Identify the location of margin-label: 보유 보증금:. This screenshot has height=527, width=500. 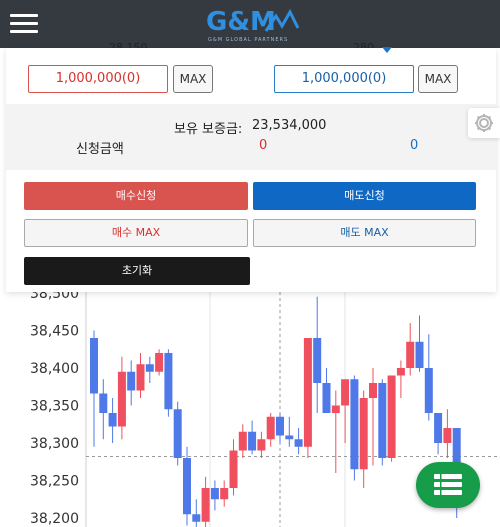
(208, 129).